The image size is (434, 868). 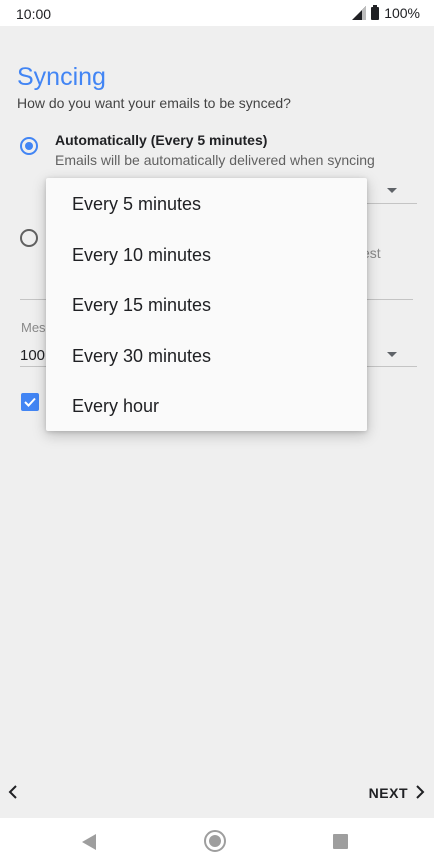 I want to click on chevron-left-icon, so click(x=14, y=792).